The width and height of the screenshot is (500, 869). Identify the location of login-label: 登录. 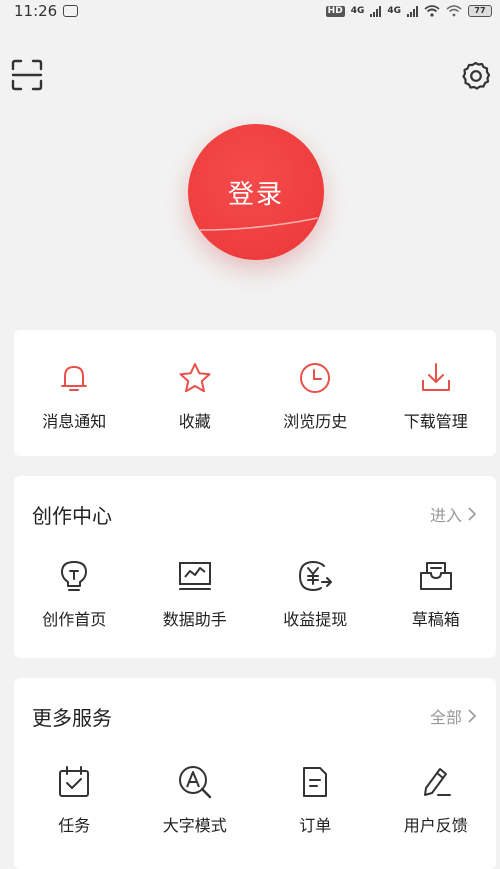
(255, 194).